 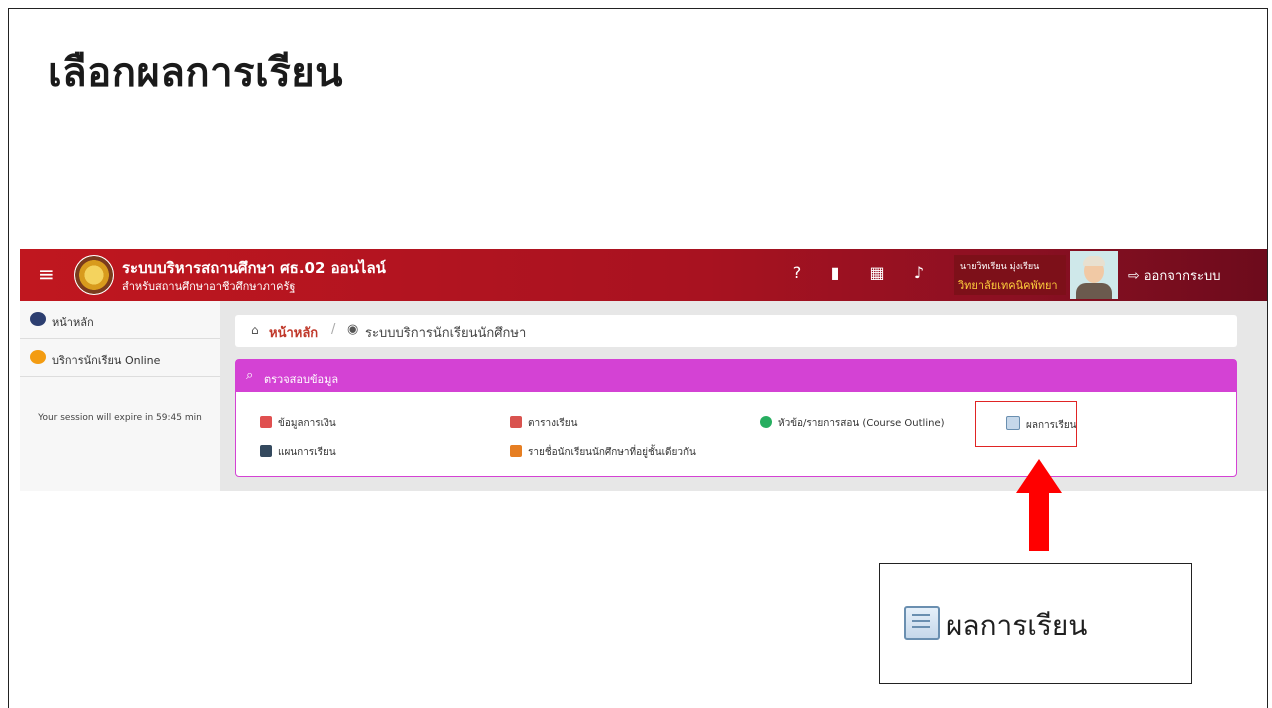 I want to click on check-data-panel: ⌕ ตรวจสอบข้อมูล, so click(x=736, y=418).